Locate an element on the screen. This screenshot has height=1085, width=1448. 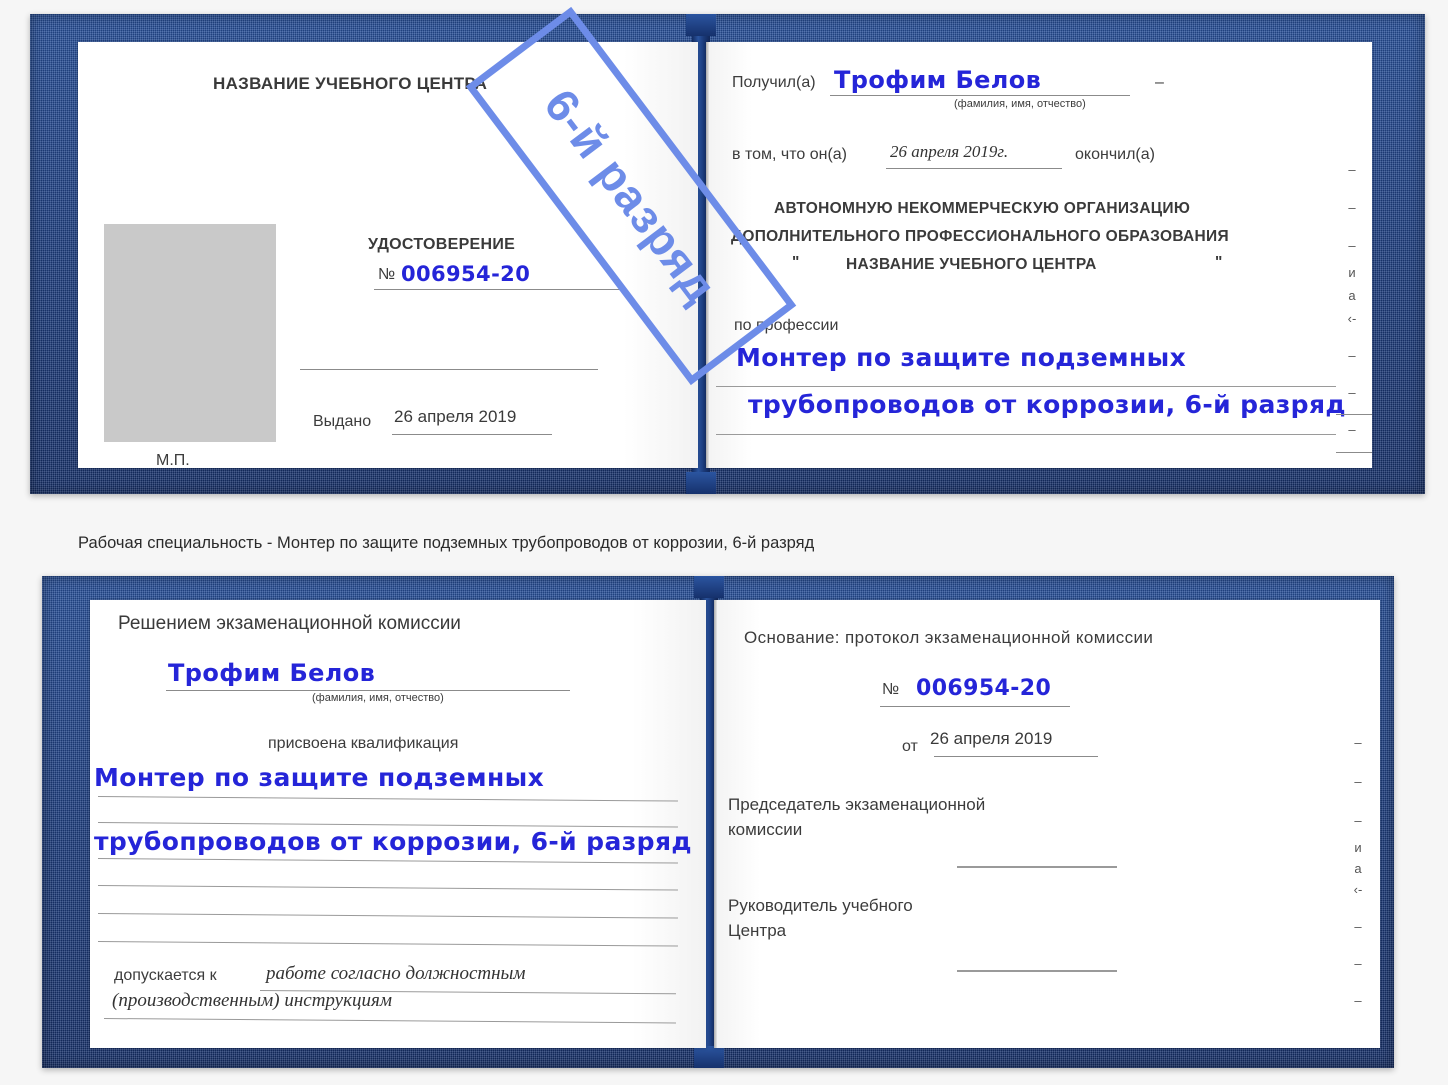
allowed-value-1: работе согласно должностным is located at coordinates (396, 973).